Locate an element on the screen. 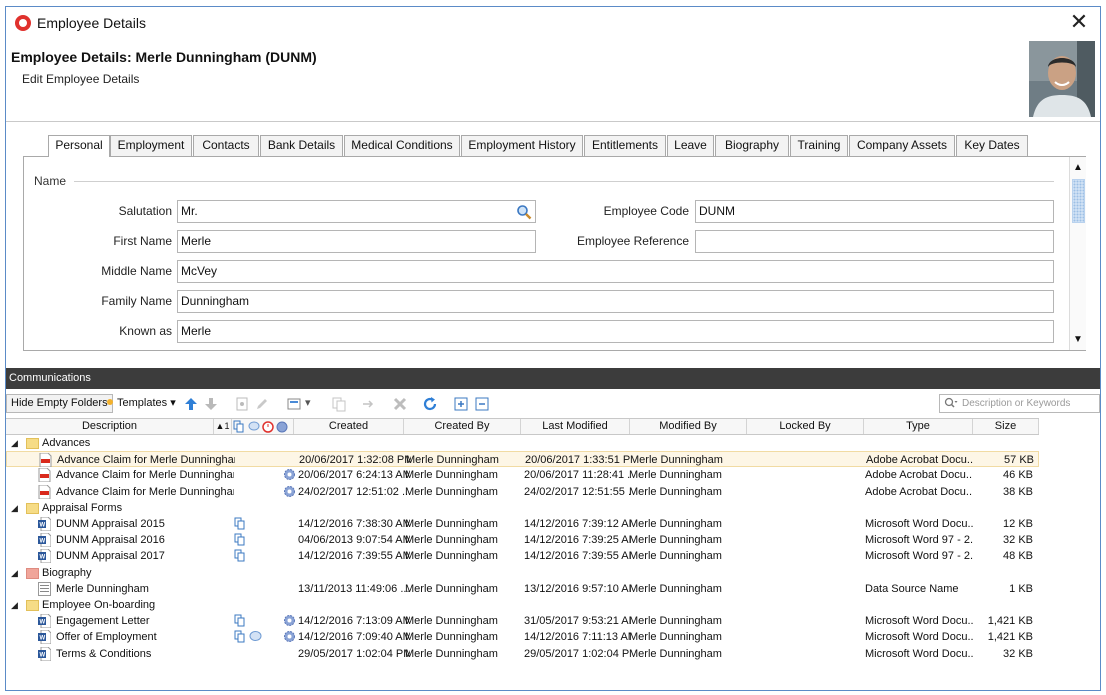 This screenshot has height=695, width=1106. first-name-field: Merle is located at coordinates (356, 241).